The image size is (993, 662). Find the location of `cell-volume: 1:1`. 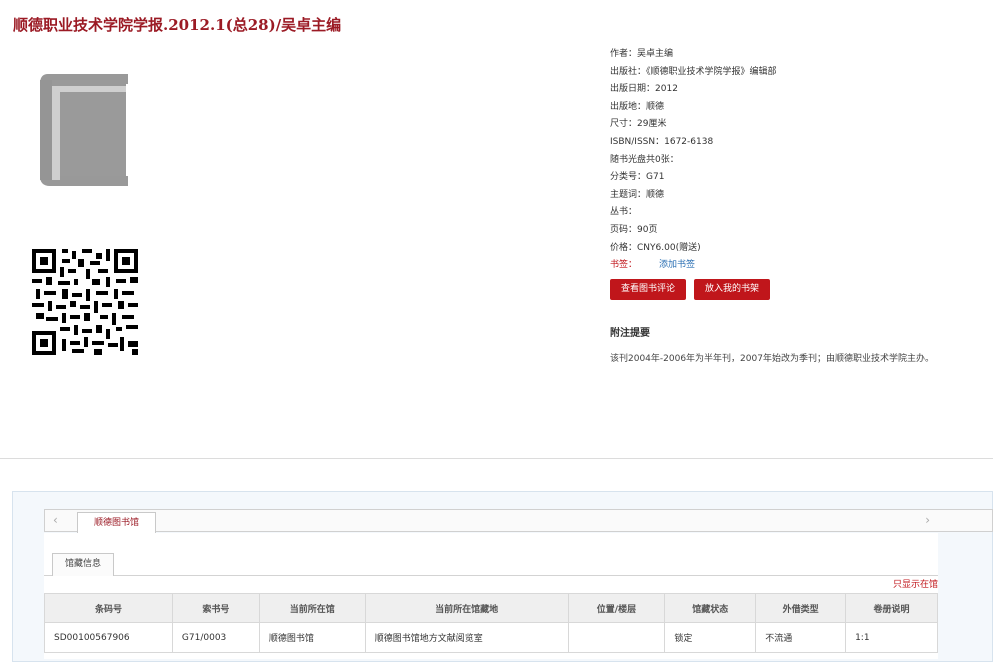

cell-volume: 1:1 is located at coordinates (891, 637).